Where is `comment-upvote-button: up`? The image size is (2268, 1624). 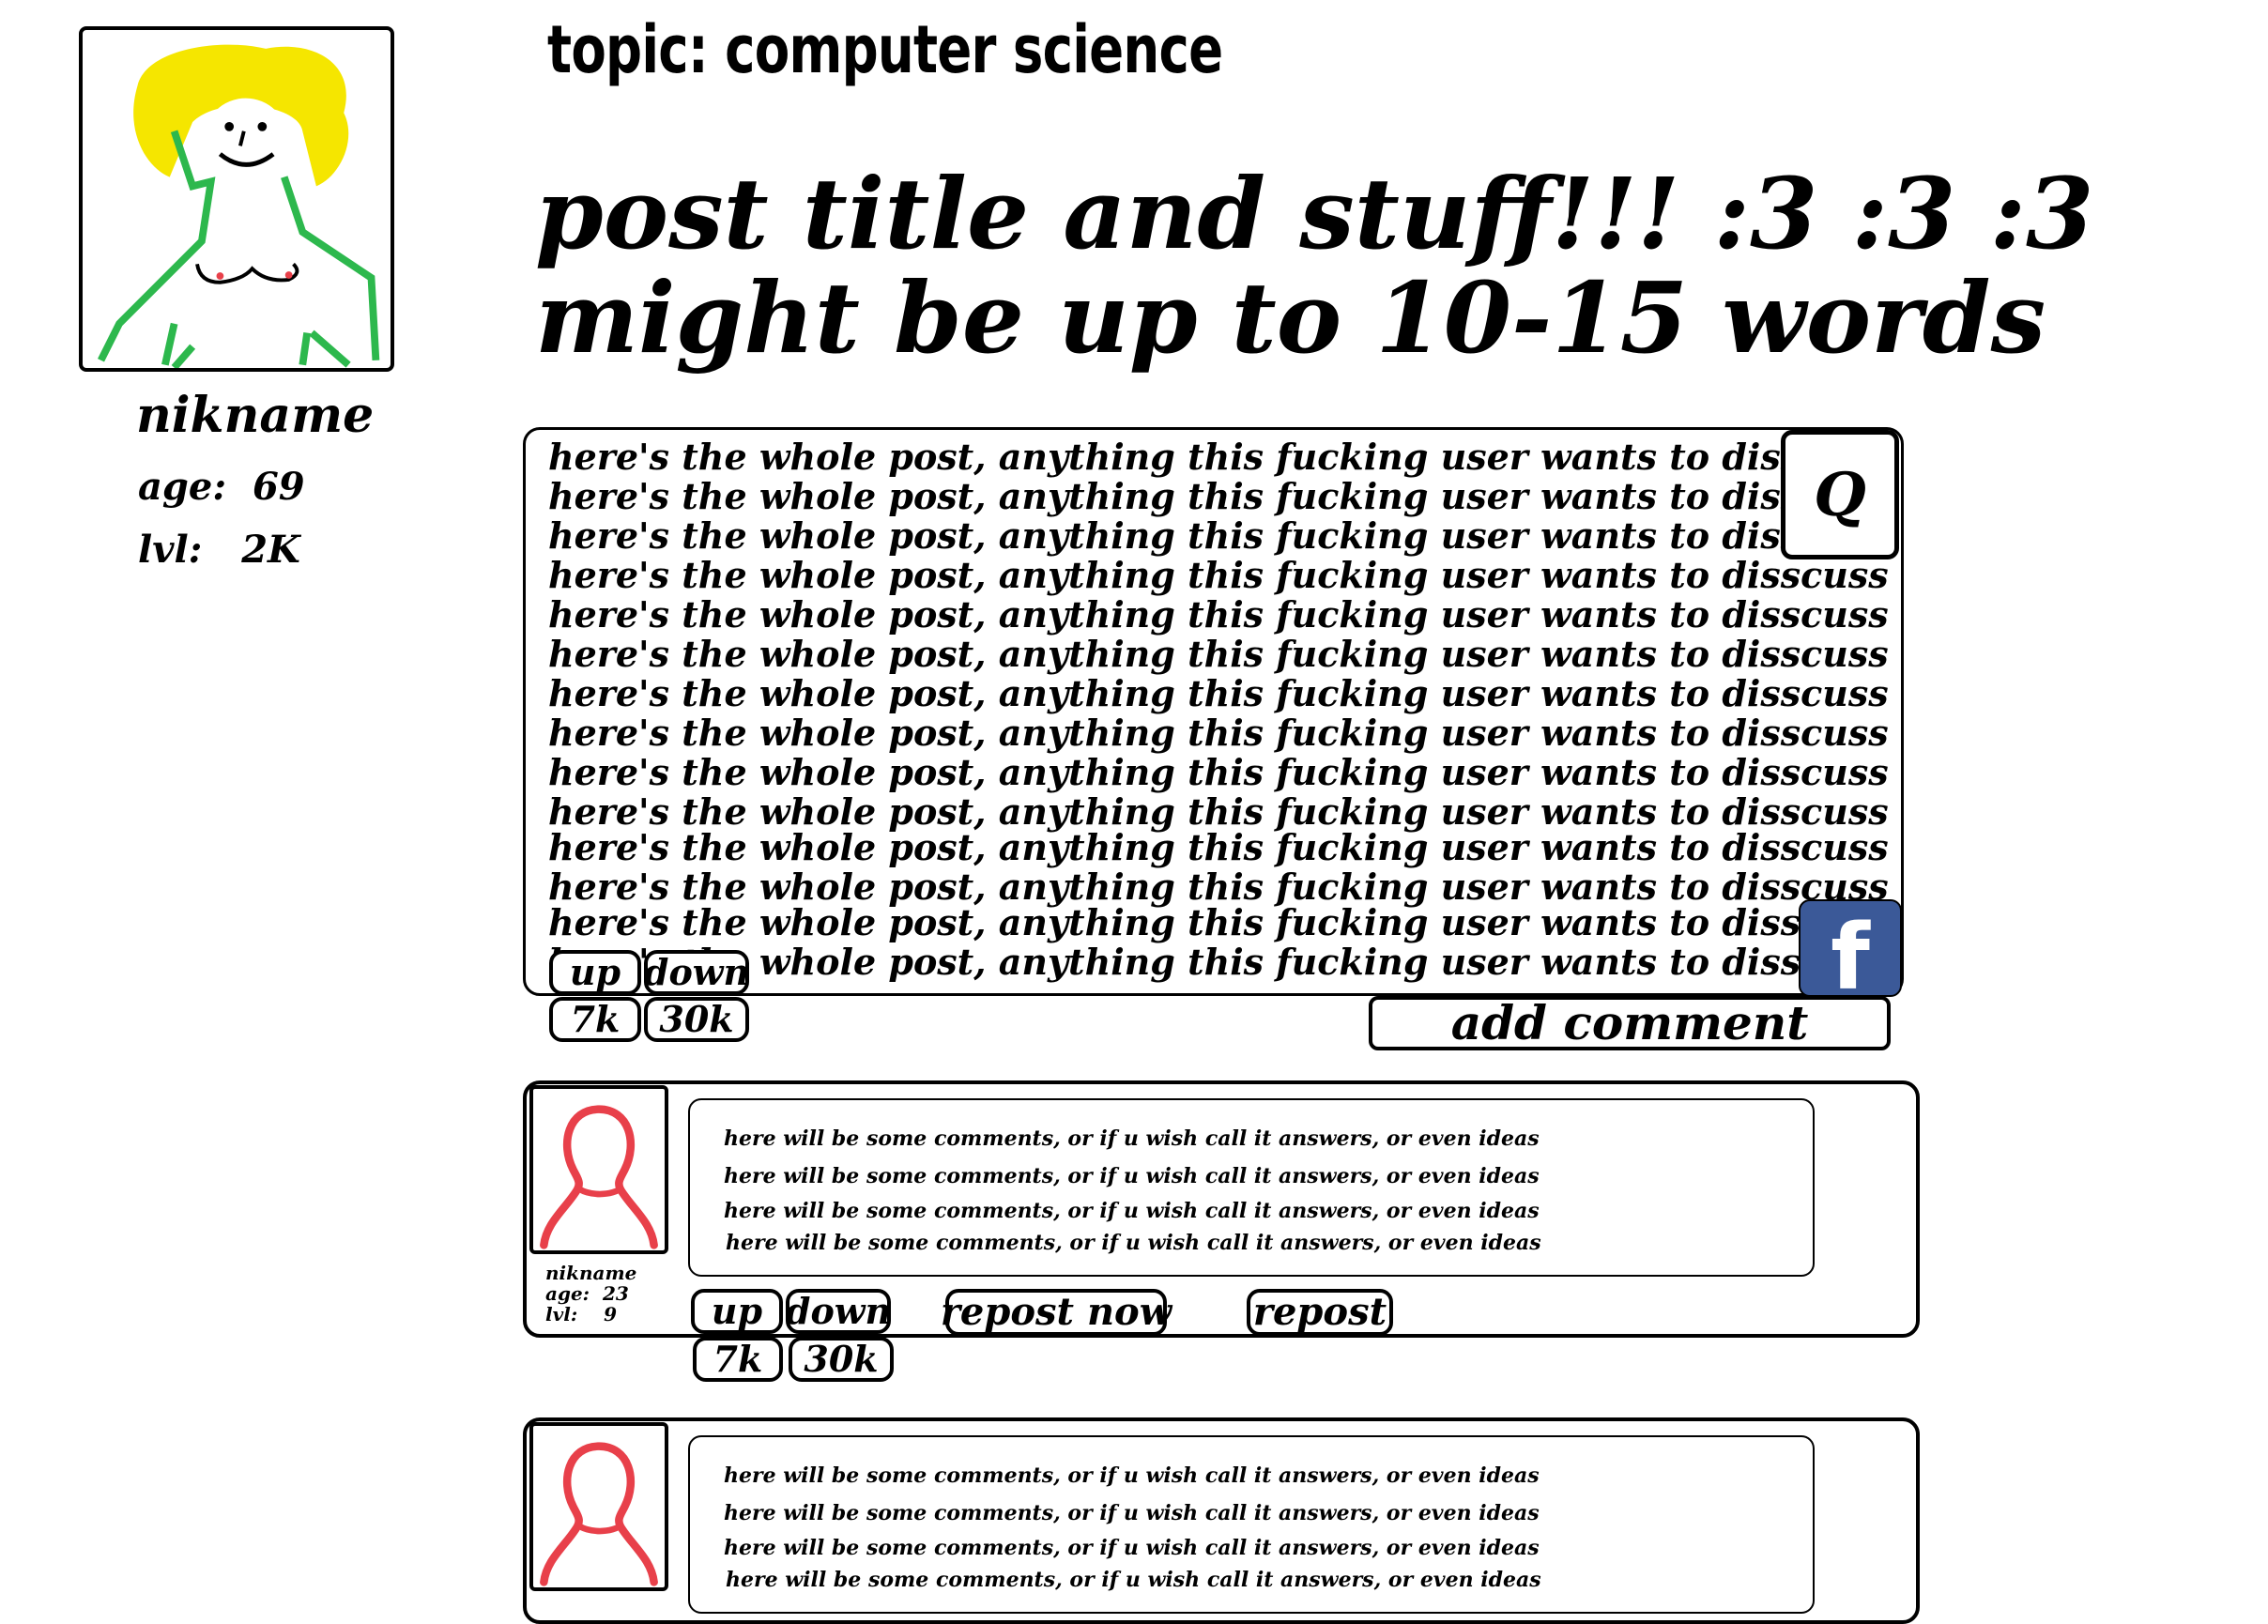
comment-upvote-button: up is located at coordinates (737, 1312).